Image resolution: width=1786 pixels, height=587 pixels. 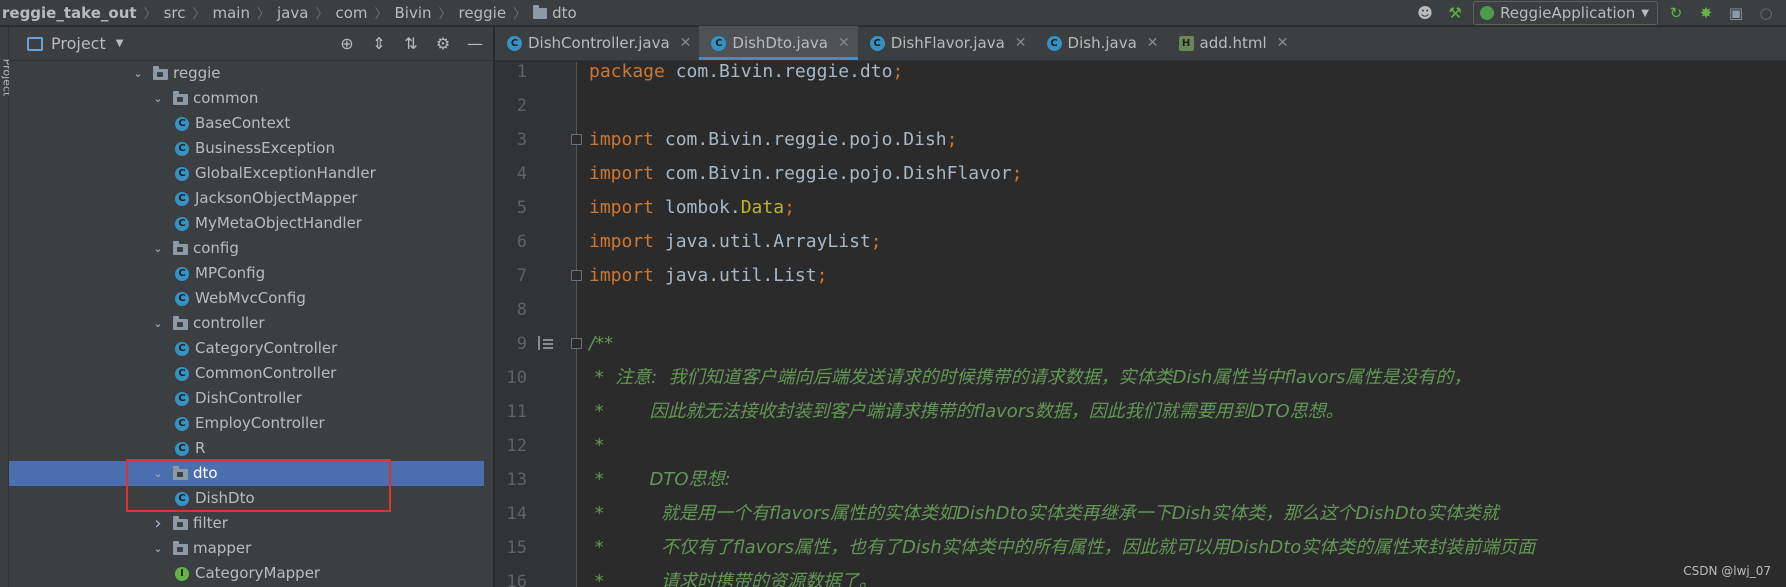 I want to click on project-panel-title: Project, so click(x=78, y=43).